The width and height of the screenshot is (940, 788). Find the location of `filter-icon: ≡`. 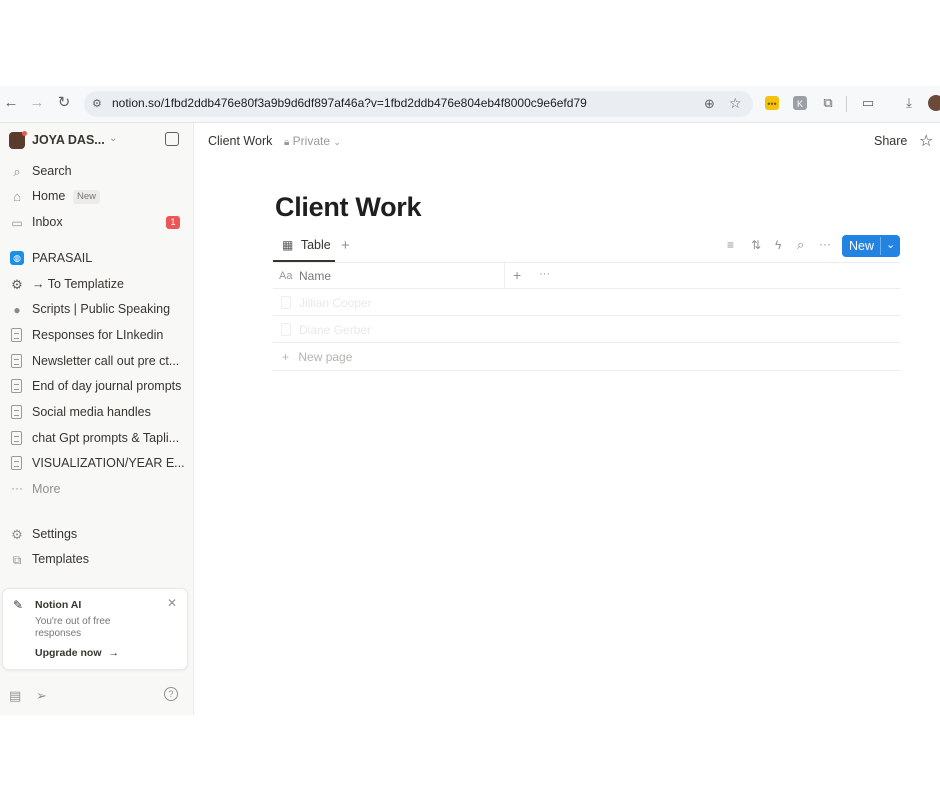

filter-icon: ≡ is located at coordinates (730, 245).